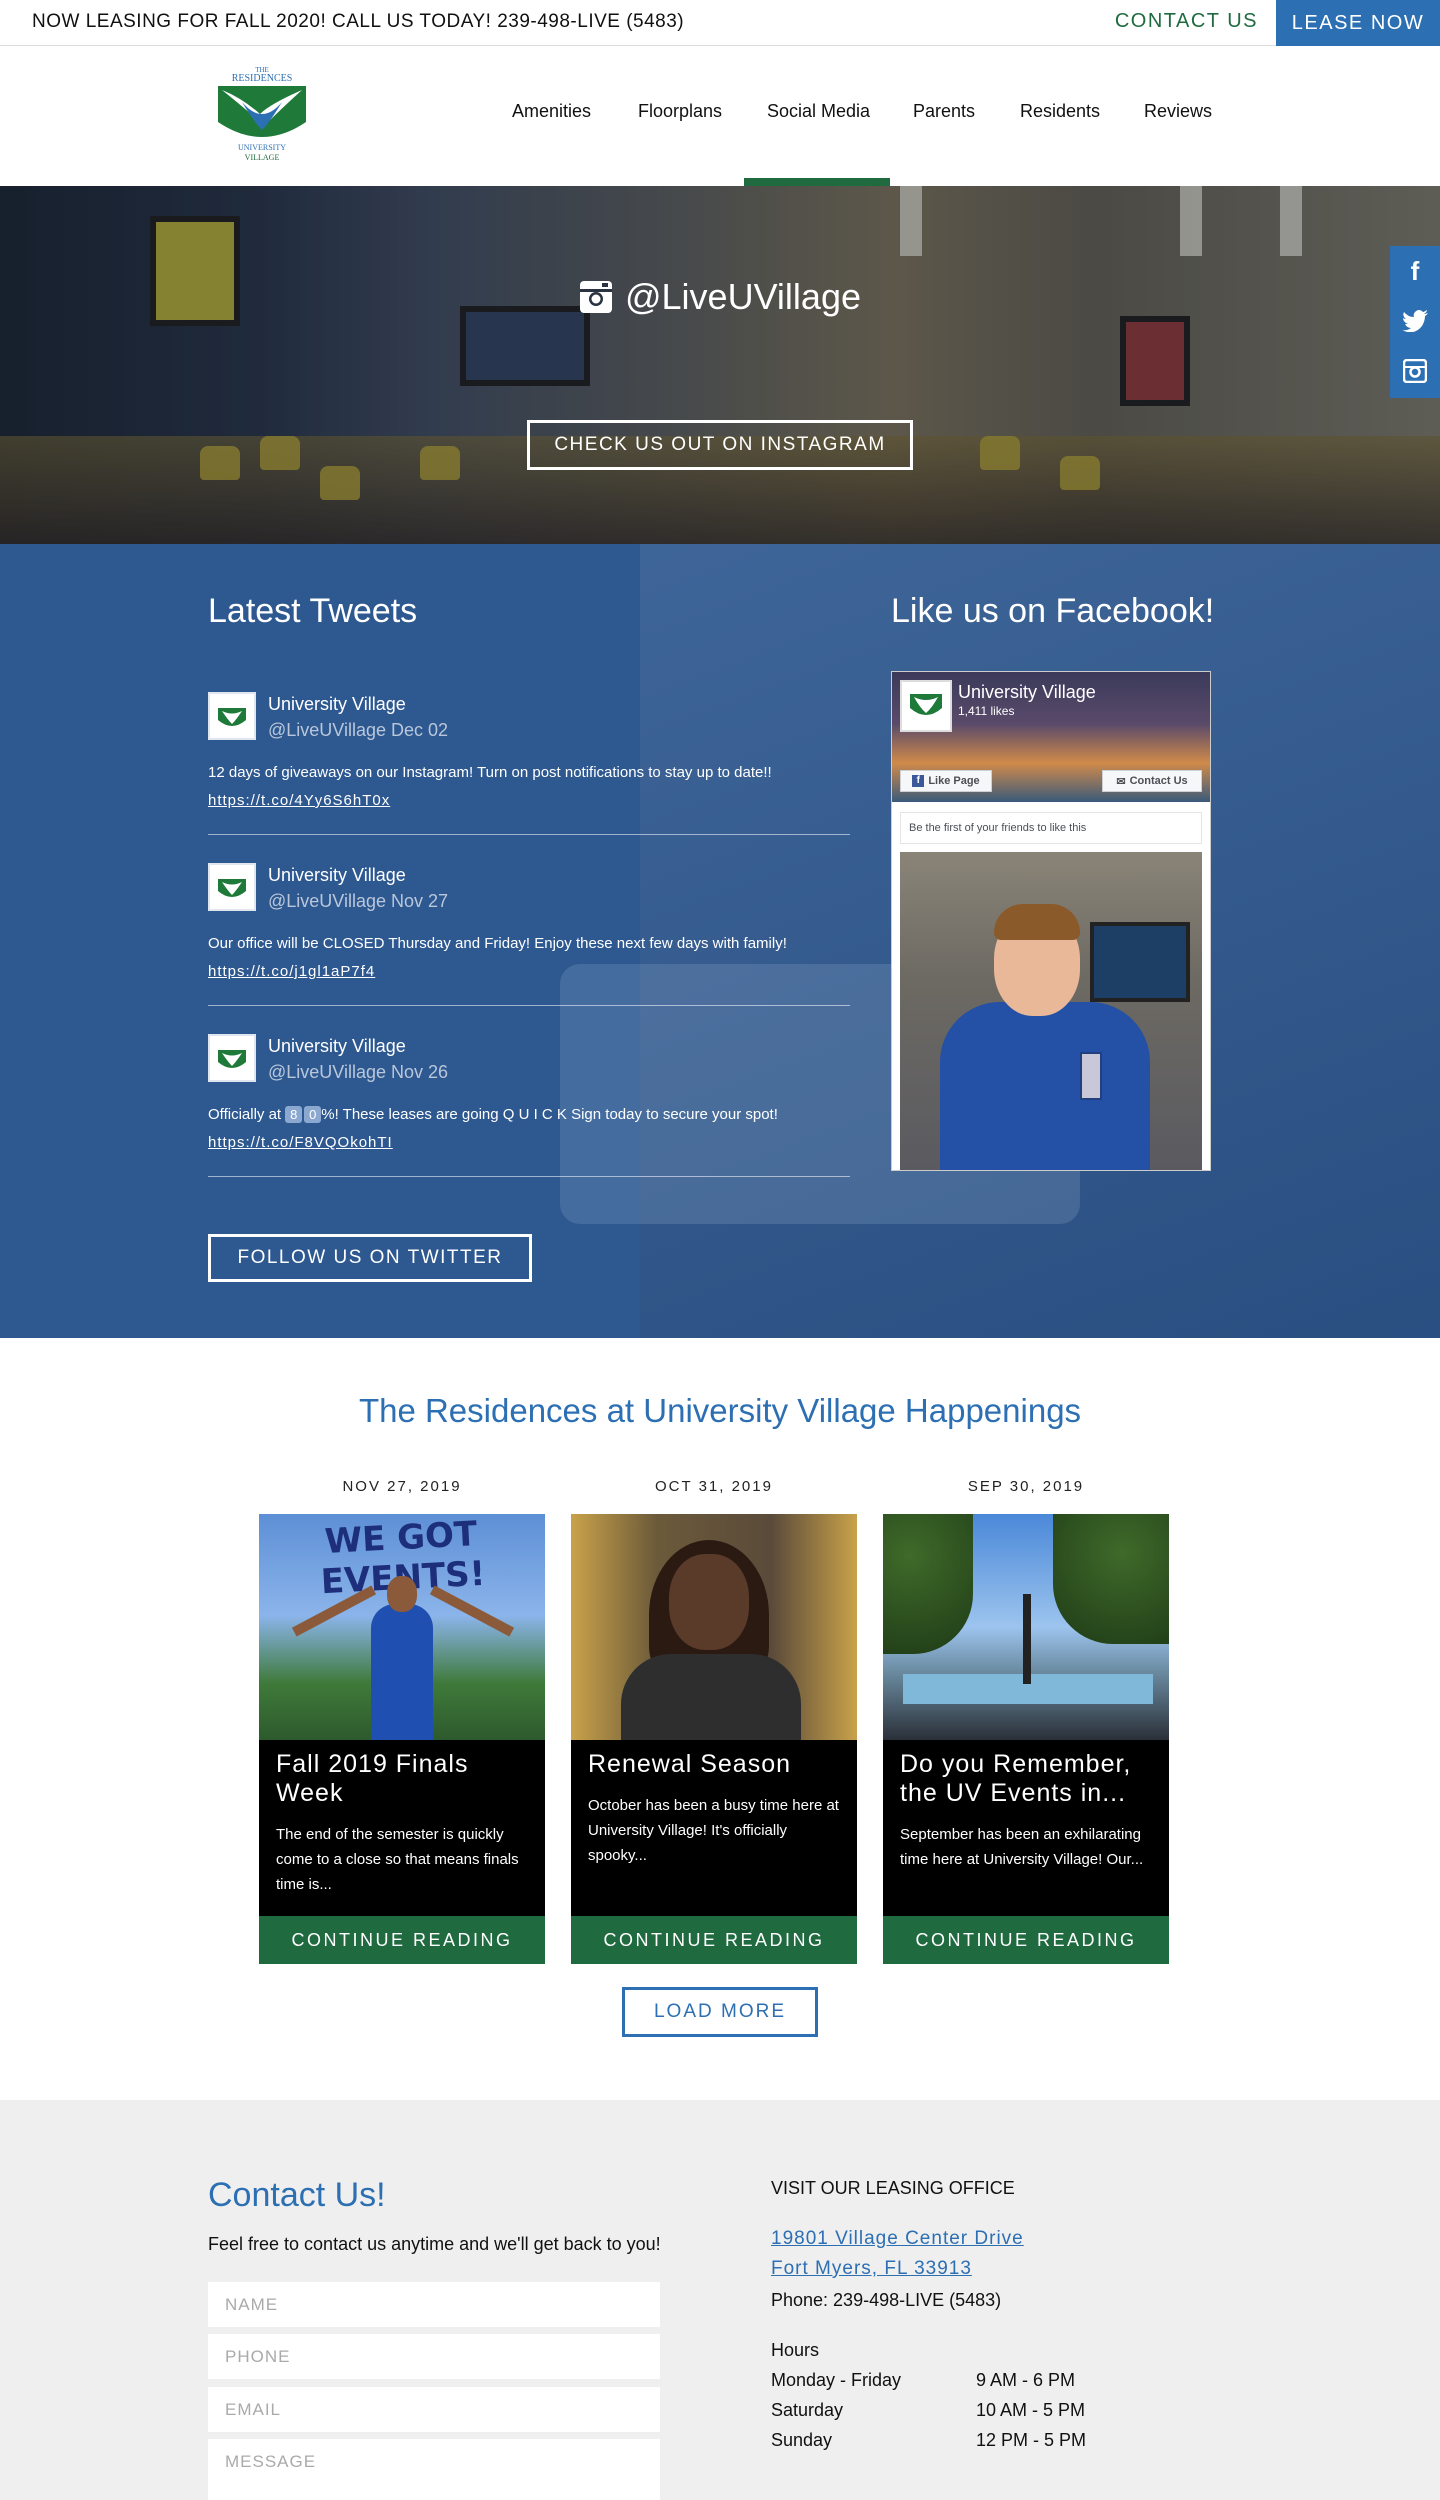 The height and width of the screenshot is (2500, 1440). I want to click on name-field: NAME, so click(434, 2304).